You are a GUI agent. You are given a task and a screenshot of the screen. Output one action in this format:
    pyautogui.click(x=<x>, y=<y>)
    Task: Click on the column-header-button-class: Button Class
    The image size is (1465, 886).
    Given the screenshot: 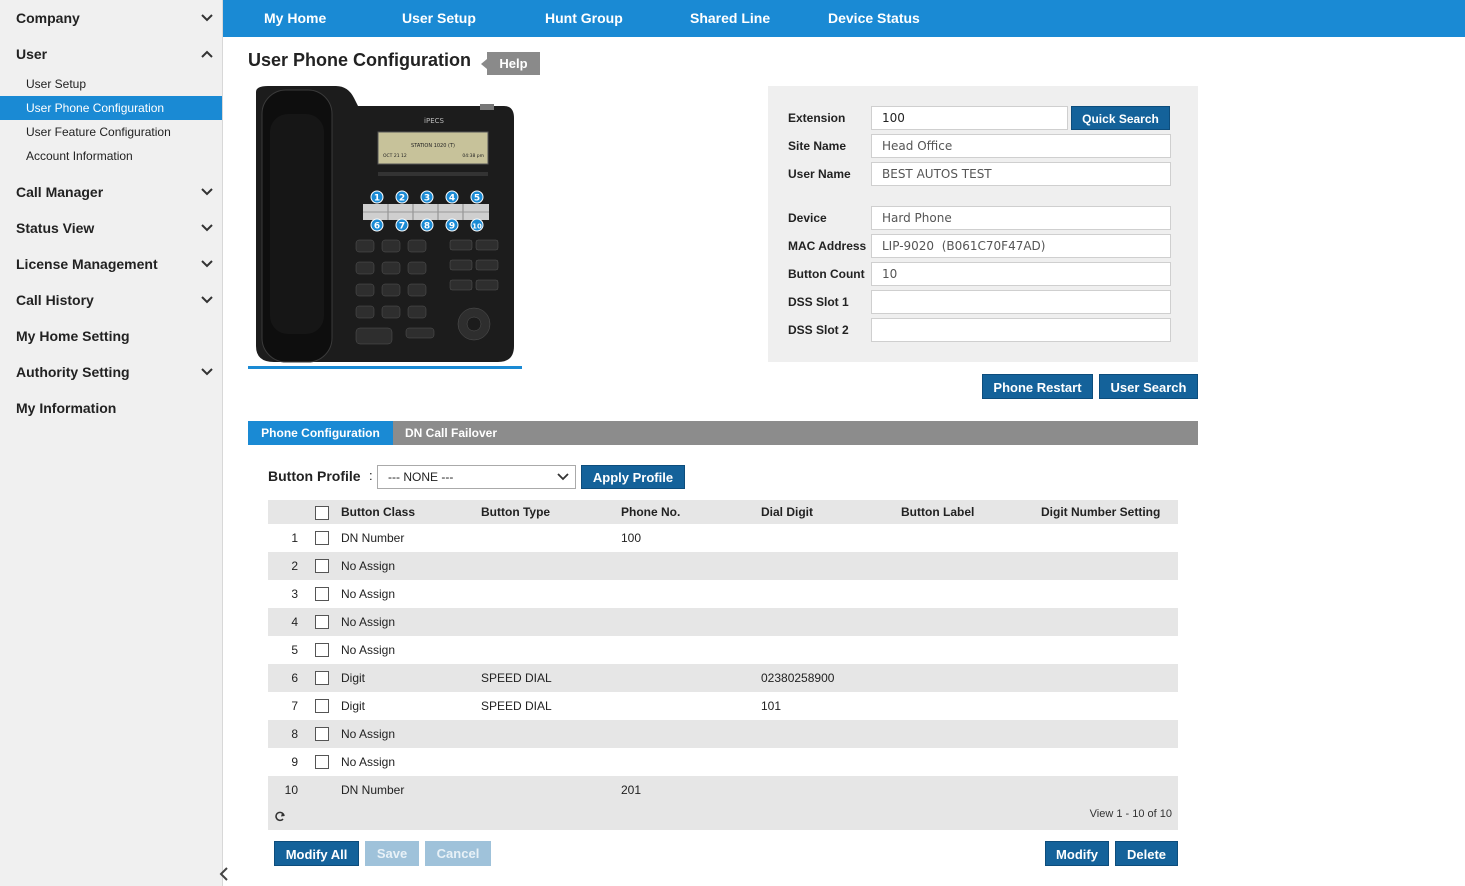 What is the action you would take?
    pyautogui.click(x=378, y=512)
    